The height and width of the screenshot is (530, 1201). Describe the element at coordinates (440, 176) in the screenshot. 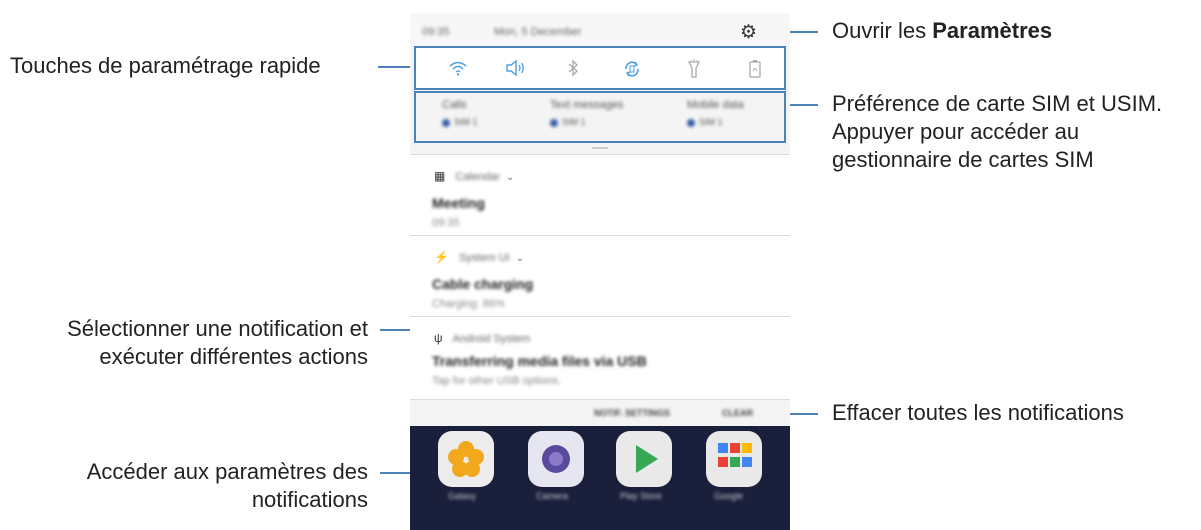

I see `calendar-icon: ▦` at that location.